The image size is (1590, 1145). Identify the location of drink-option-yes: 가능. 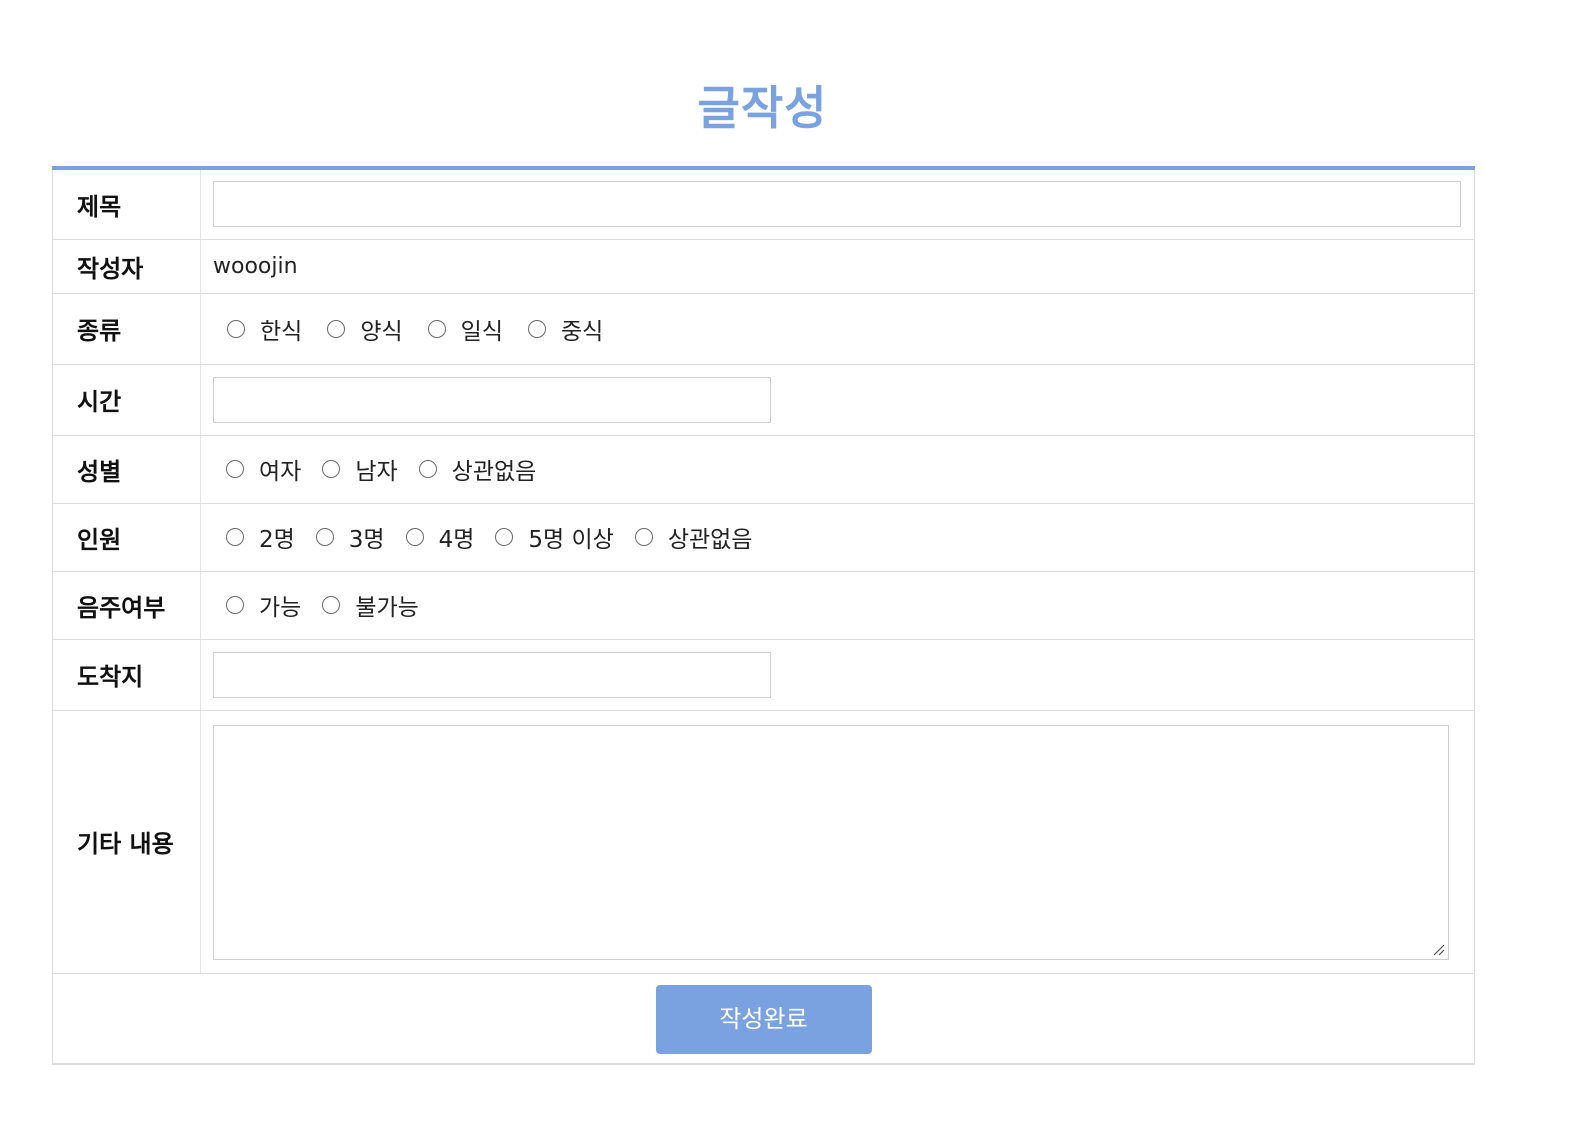
(263, 605).